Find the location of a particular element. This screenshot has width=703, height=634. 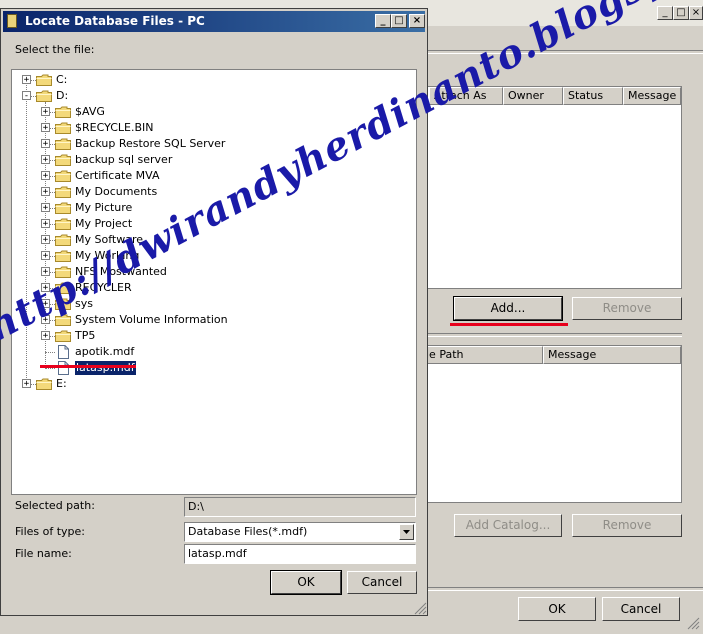

tree-node-label: $AVG is located at coordinates (90, 111).